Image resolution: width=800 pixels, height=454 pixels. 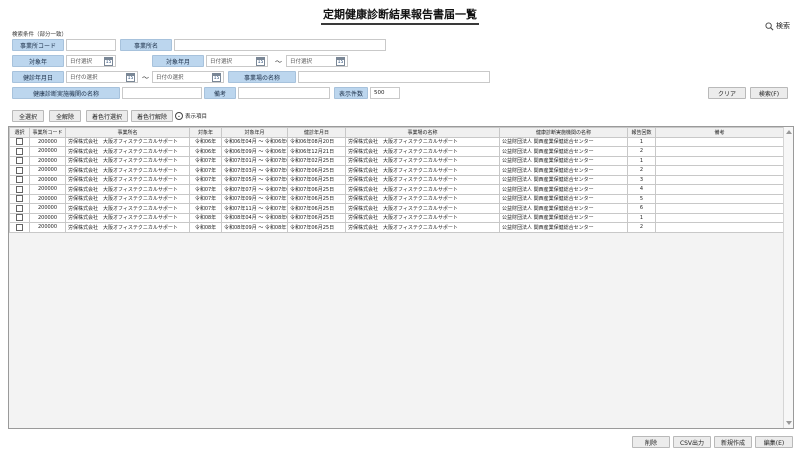 I want to click on vertical-scrollbar, so click(x=788, y=277).